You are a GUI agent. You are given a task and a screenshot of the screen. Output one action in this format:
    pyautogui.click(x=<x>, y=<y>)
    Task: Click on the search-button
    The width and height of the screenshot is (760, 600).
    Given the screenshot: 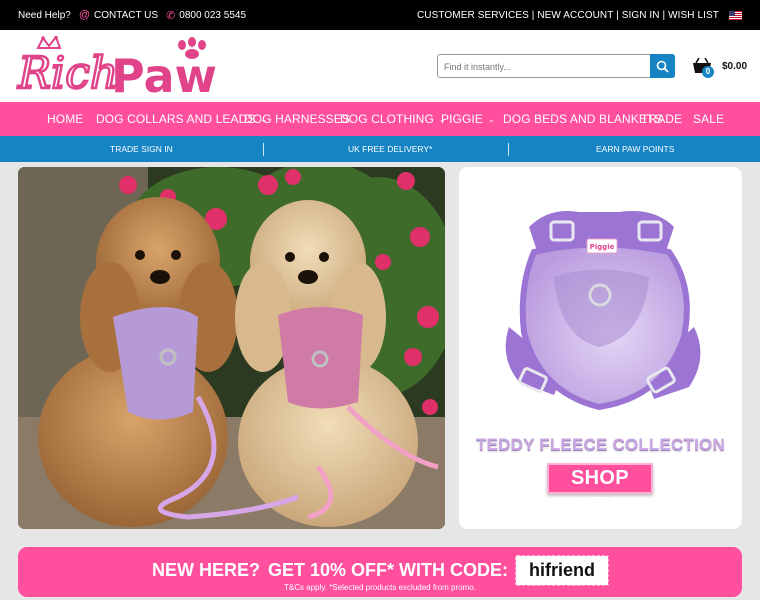 What is the action you would take?
    pyautogui.click(x=662, y=66)
    